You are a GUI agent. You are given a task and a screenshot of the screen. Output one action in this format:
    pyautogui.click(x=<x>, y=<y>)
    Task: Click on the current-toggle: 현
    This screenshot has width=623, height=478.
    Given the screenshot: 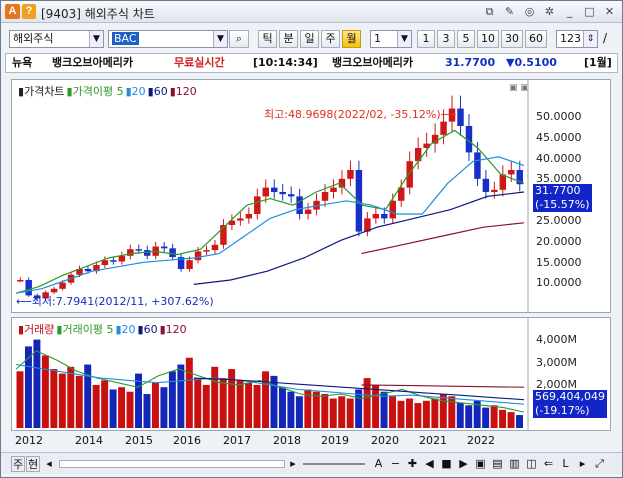 What is the action you would take?
    pyautogui.click(x=33, y=464)
    